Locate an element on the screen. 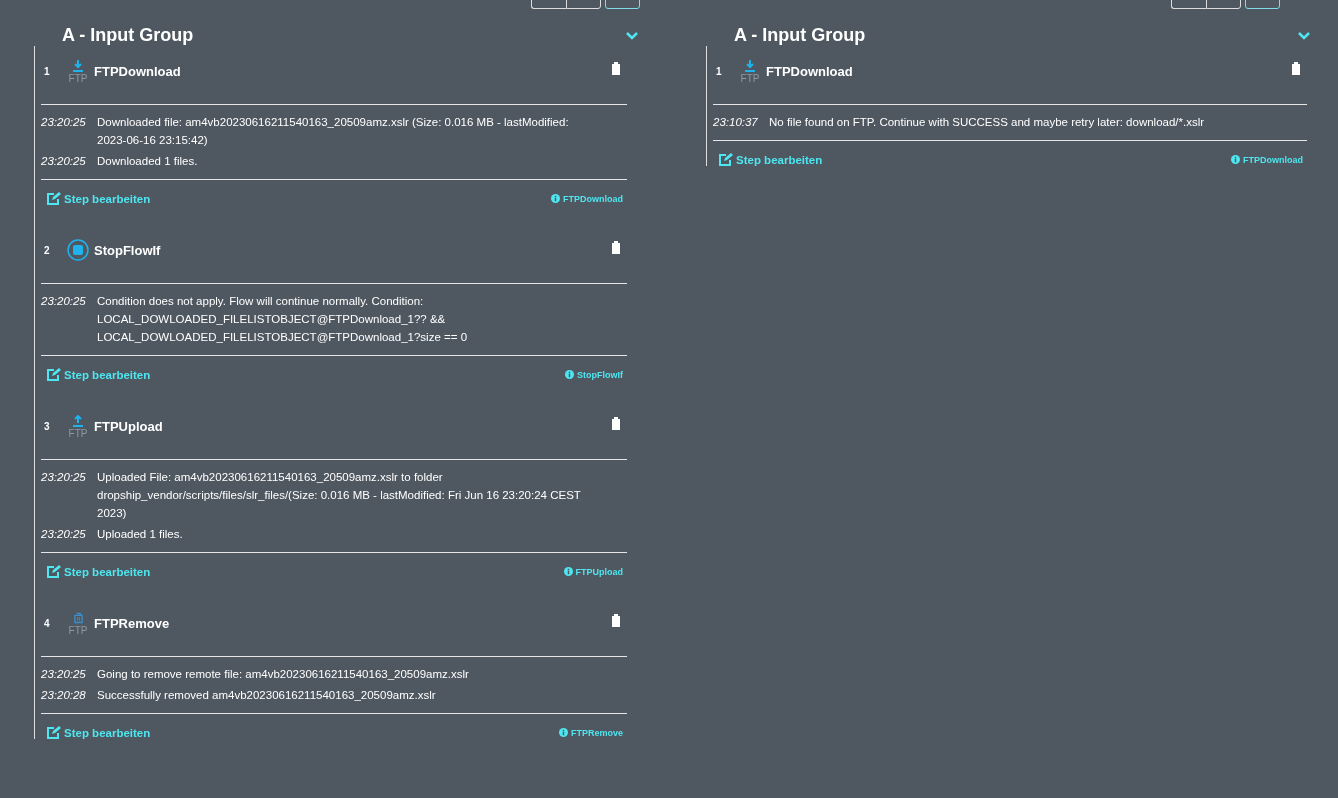 This screenshot has width=1338, height=798. log-message: Downloaded 1 files. is located at coordinates (148, 161).